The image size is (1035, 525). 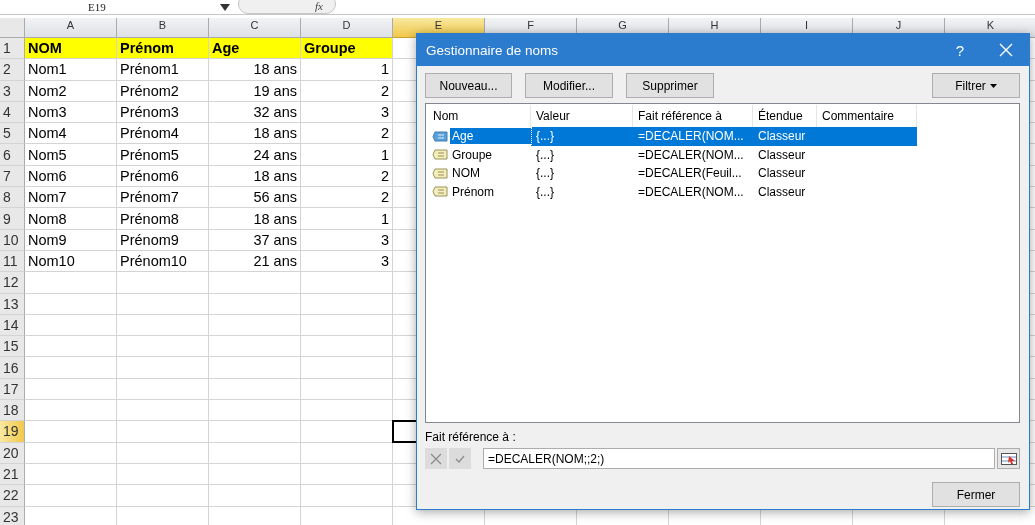 I want to click on row-header: 5, so click(x=12, y=134).